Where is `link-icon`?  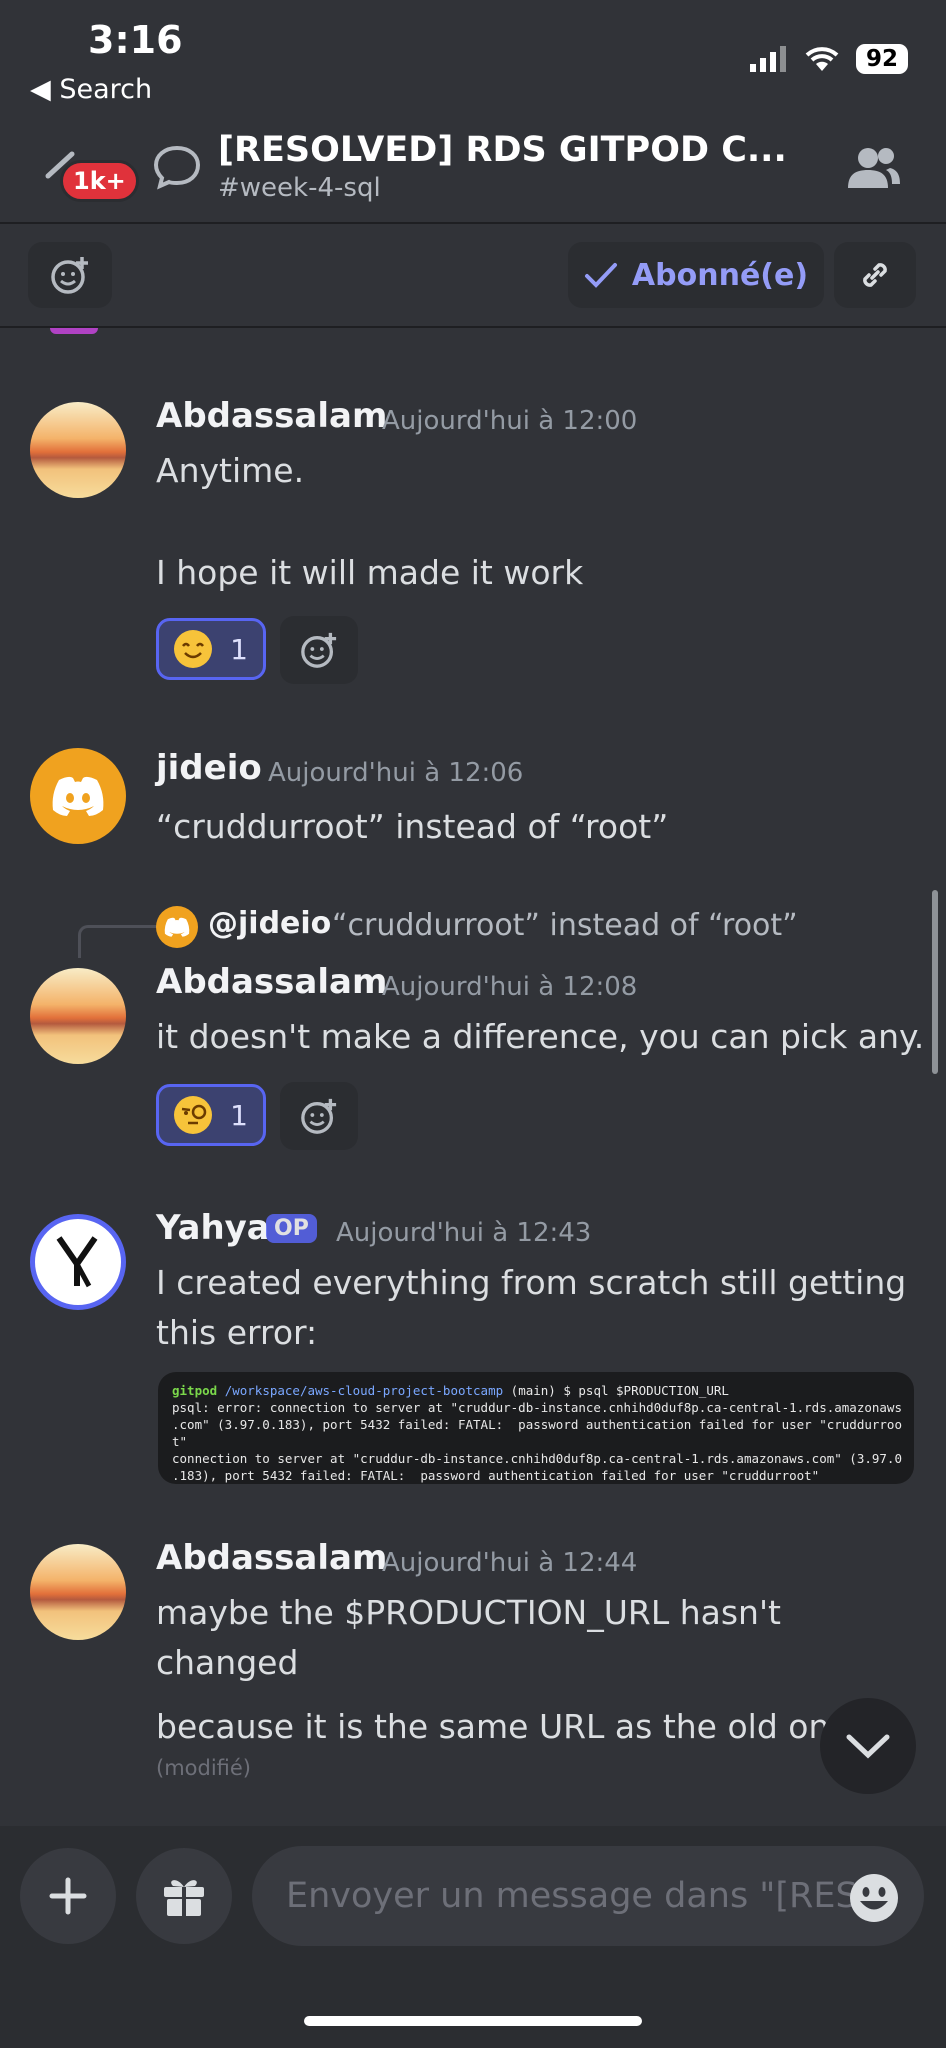
link-icon is located at coordinates (875, 275).